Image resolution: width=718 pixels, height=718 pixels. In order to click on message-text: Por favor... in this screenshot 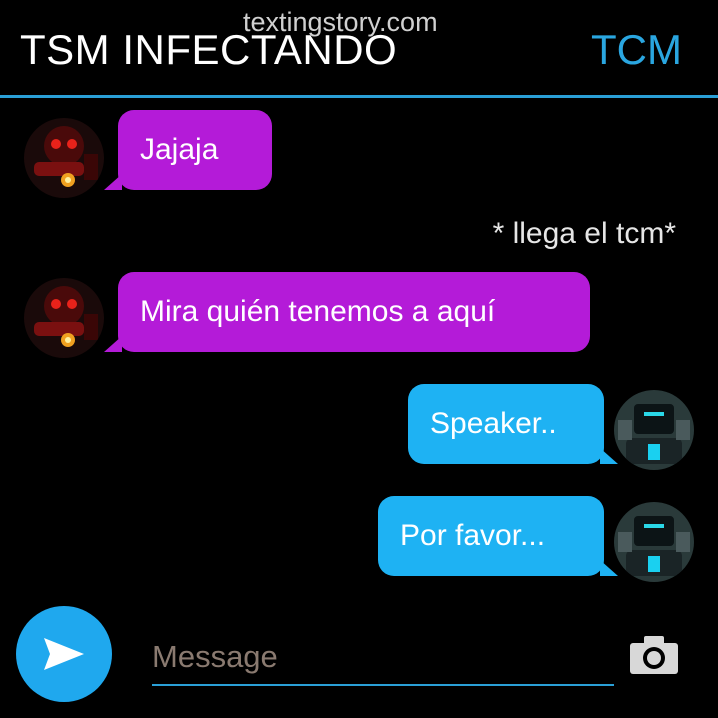, I will do `click(473, 535)`.